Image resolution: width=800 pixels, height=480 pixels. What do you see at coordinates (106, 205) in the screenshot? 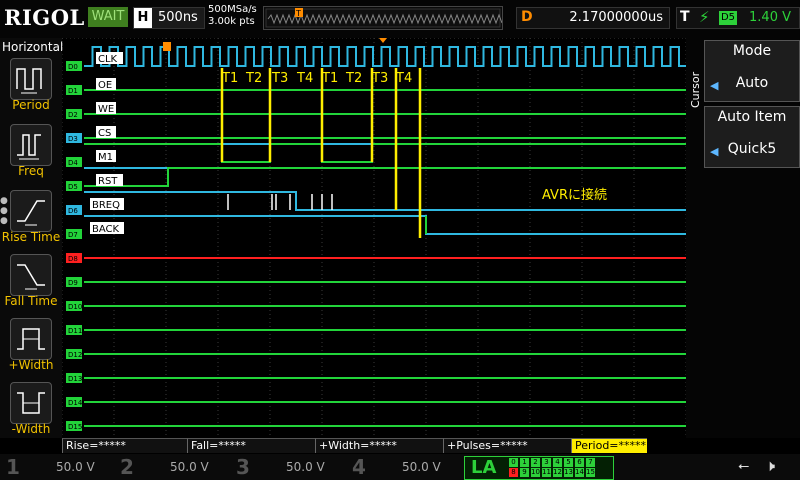
I see `signal-label-breq: BREQ` at bounding box center [106, 205].